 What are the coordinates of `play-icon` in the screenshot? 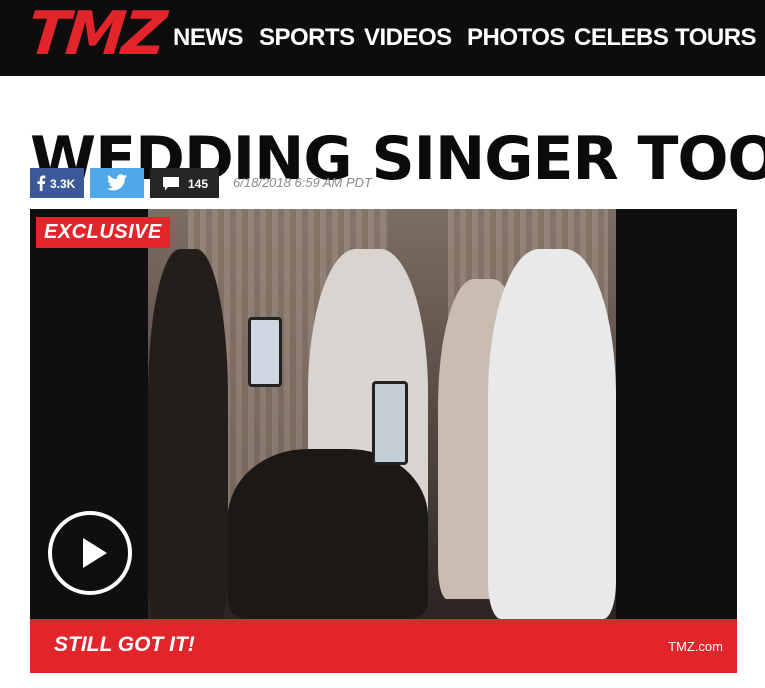 It's located at (90, 553).